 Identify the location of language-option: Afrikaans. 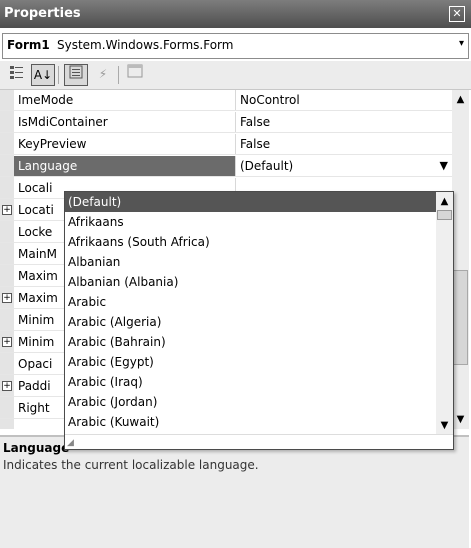
(251, 222).